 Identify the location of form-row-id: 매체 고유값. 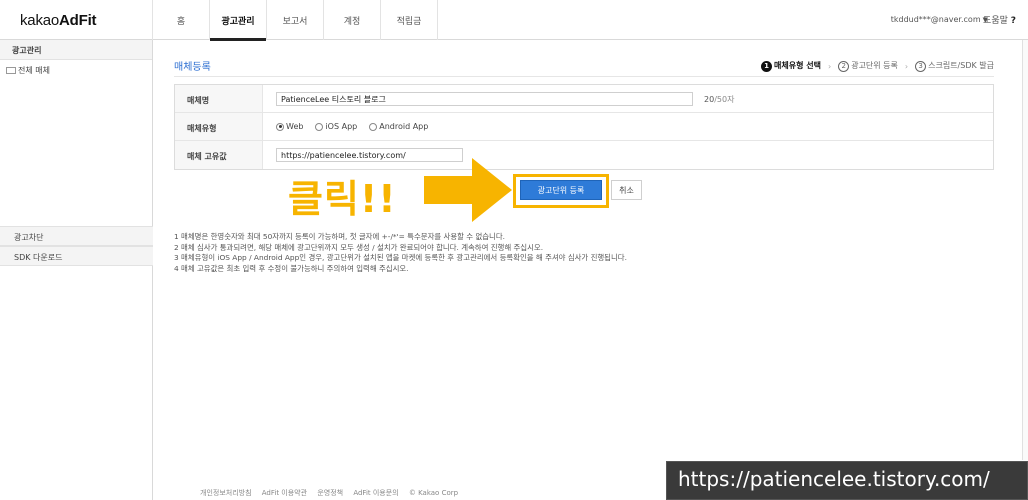
(584, 155).